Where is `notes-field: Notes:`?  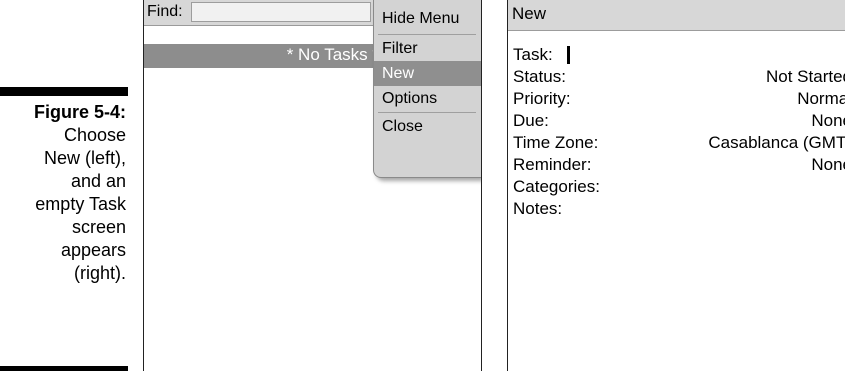 notes-field: Notes: is located at coordinates (679, 209).